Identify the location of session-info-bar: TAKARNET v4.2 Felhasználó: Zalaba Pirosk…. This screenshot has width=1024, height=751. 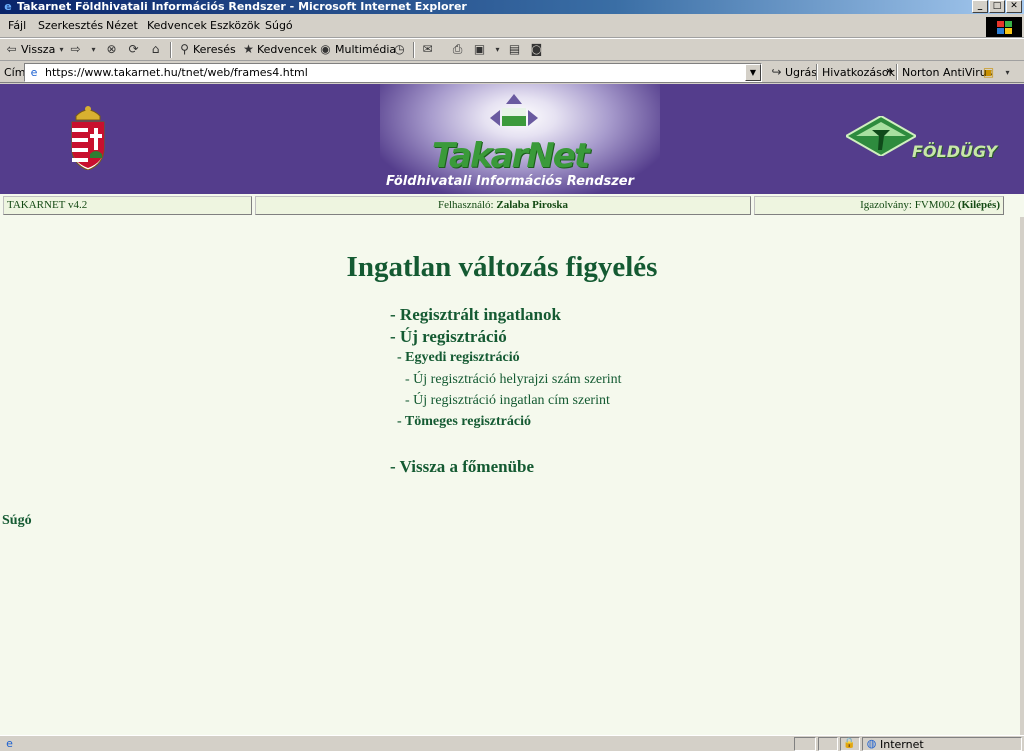
(512, 205).